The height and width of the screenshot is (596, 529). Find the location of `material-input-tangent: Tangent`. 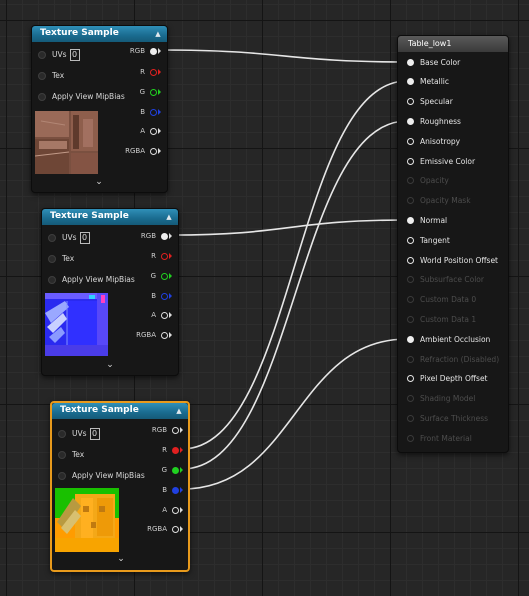

material-input-tangent: Tangent is located at coordinates (428, 240).